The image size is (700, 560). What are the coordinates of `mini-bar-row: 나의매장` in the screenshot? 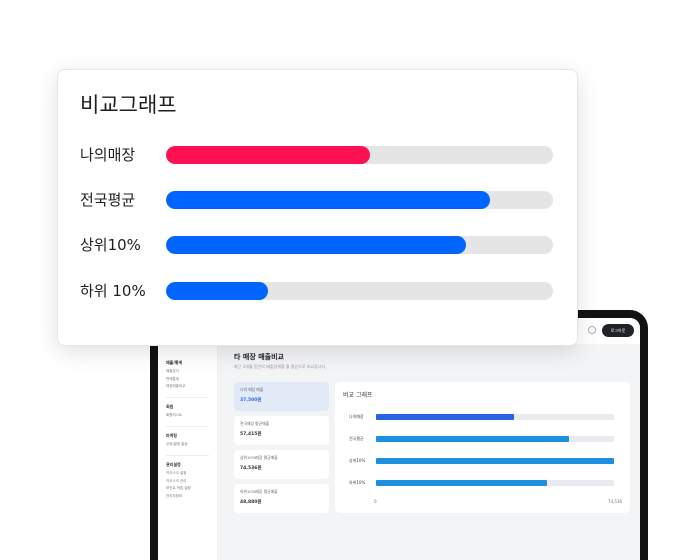 It's located at (482, 420).